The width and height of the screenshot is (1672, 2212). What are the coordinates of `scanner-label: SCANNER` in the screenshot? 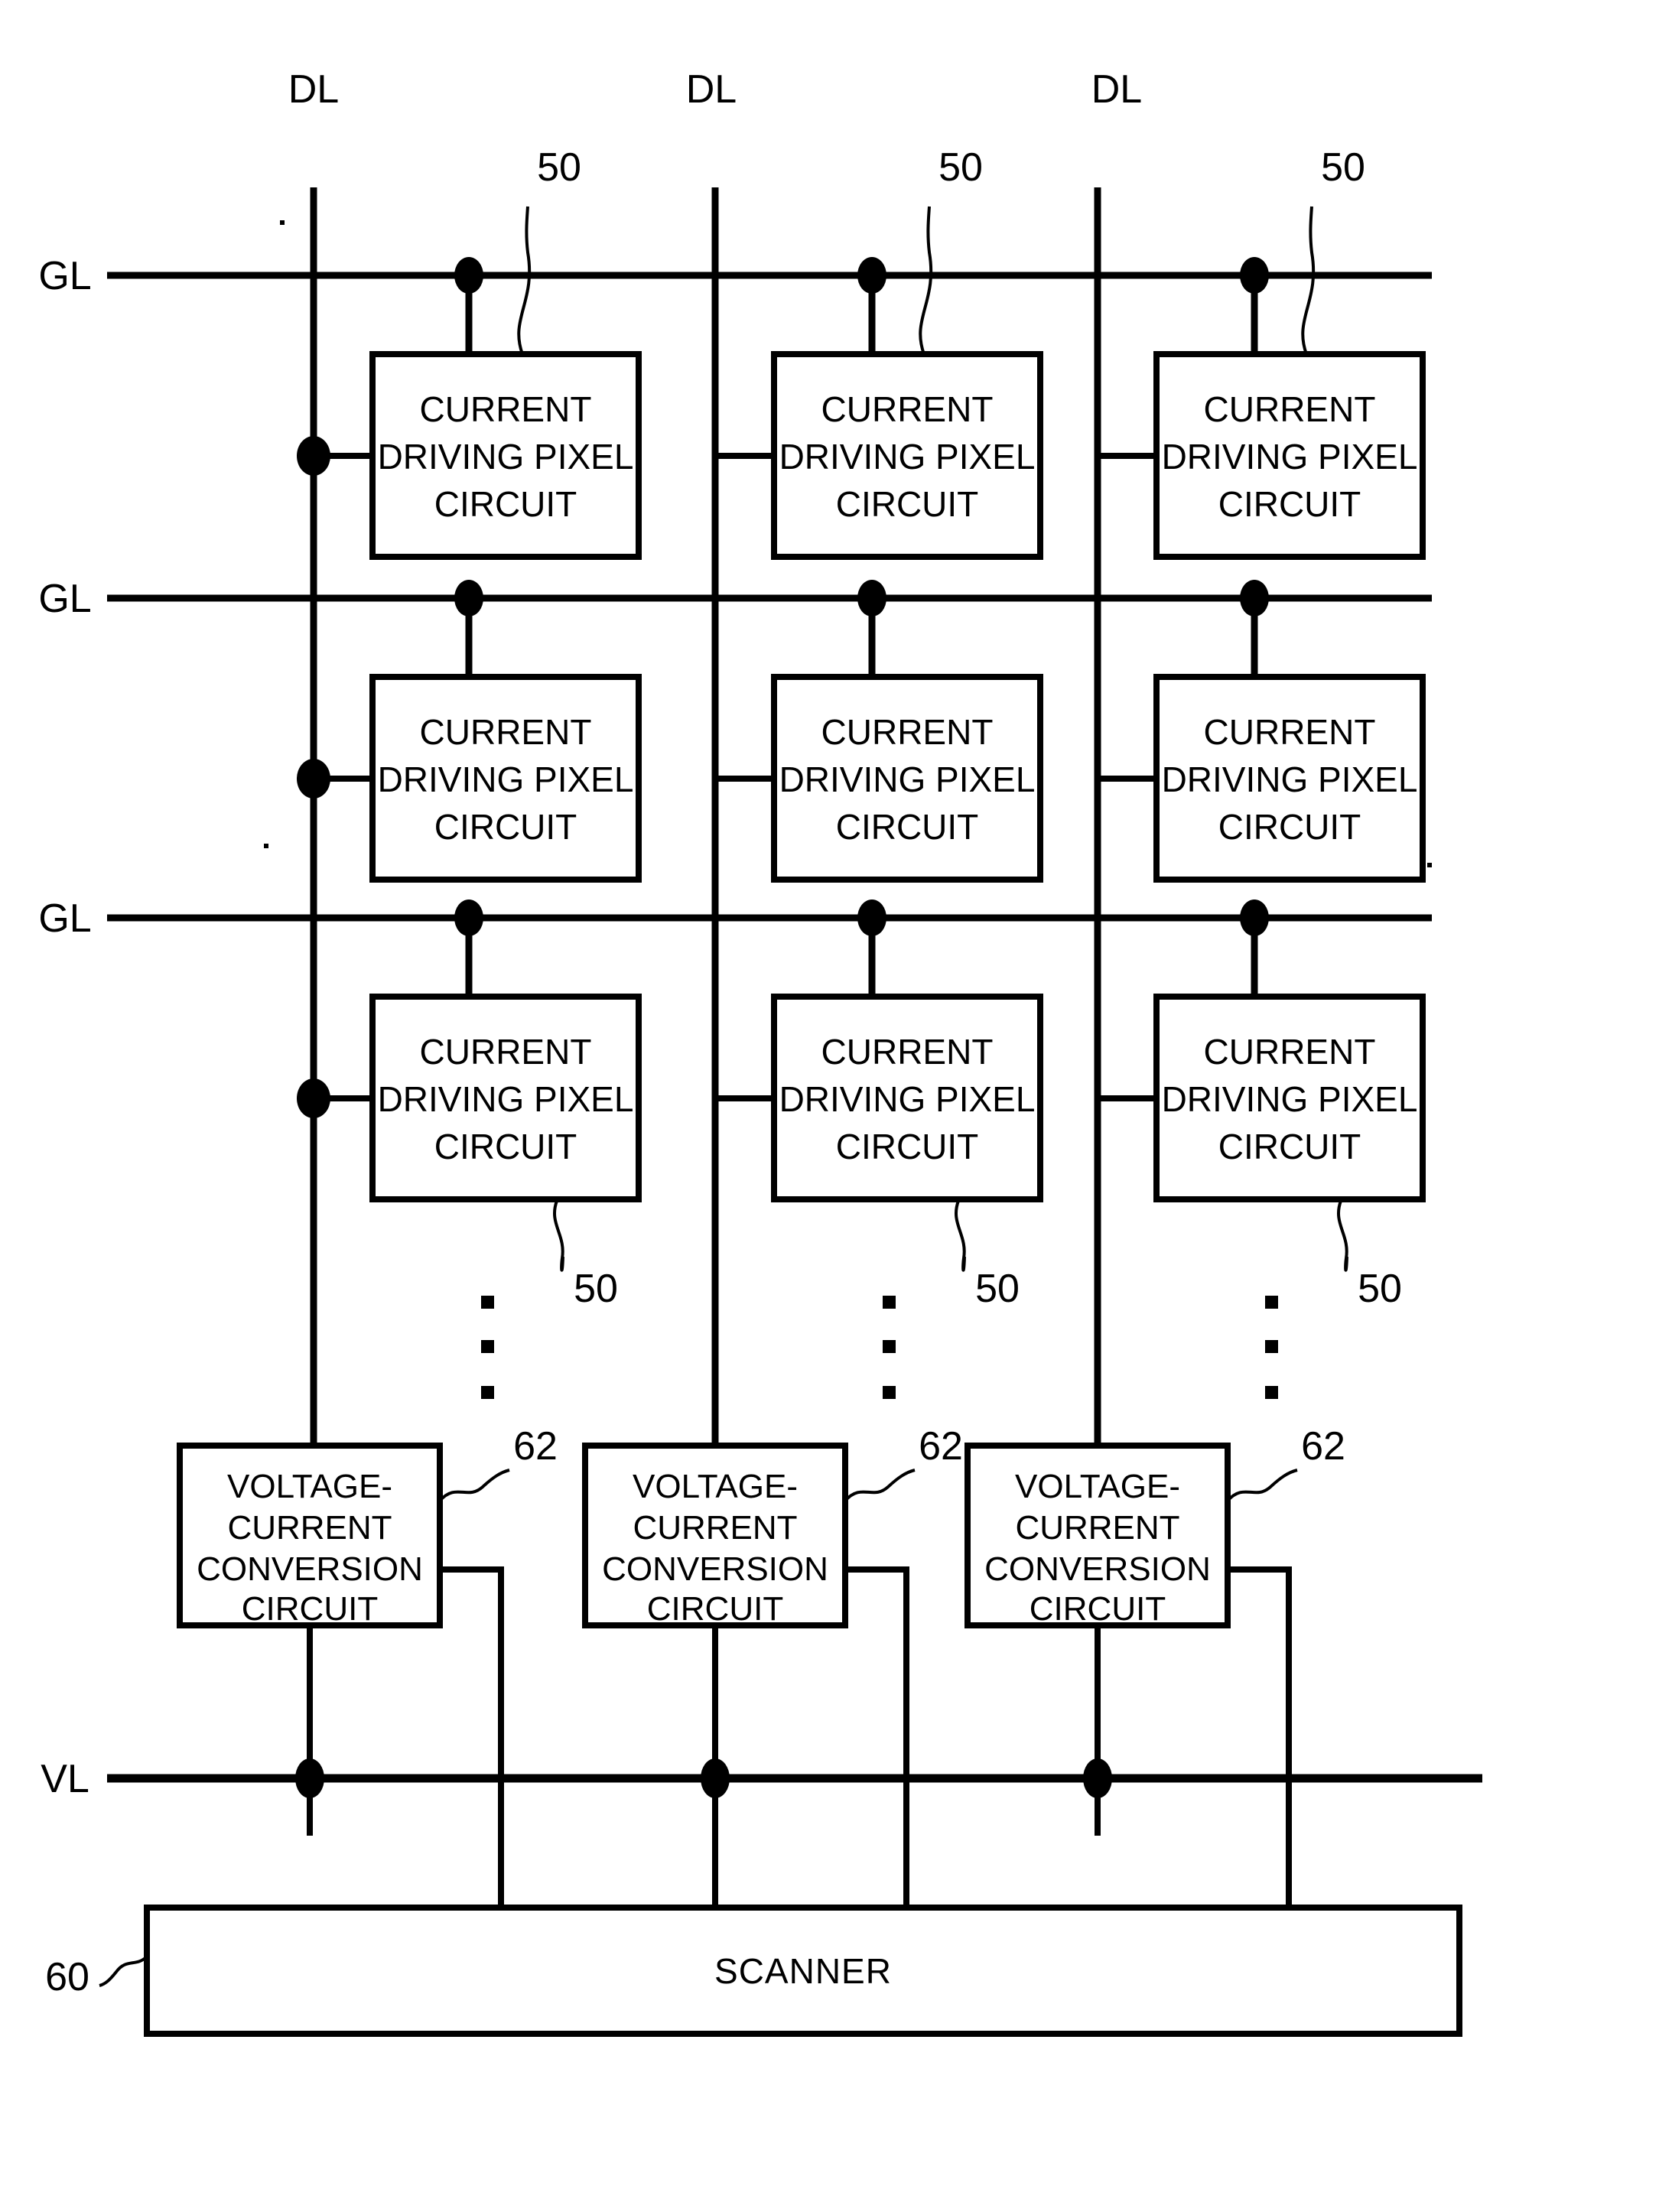 It's located at (803, 1971).